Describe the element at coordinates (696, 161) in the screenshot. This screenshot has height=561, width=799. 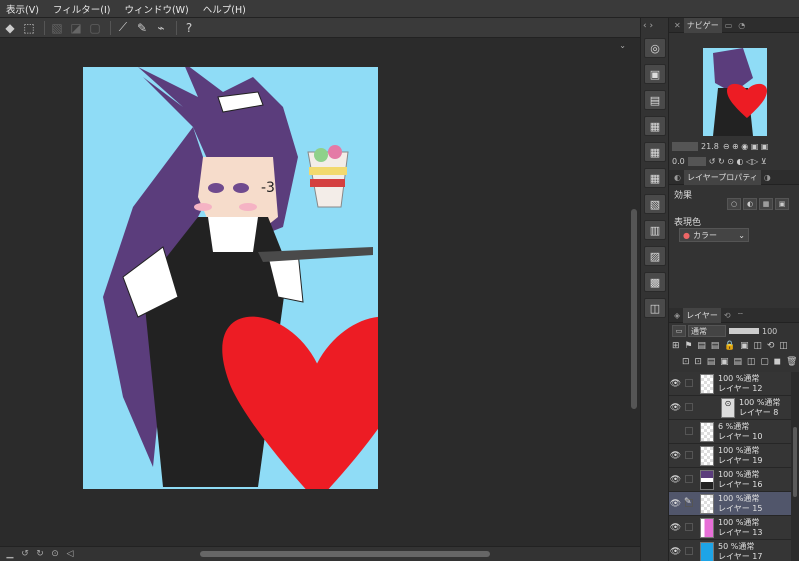
I see `rotation-slider` at that location.